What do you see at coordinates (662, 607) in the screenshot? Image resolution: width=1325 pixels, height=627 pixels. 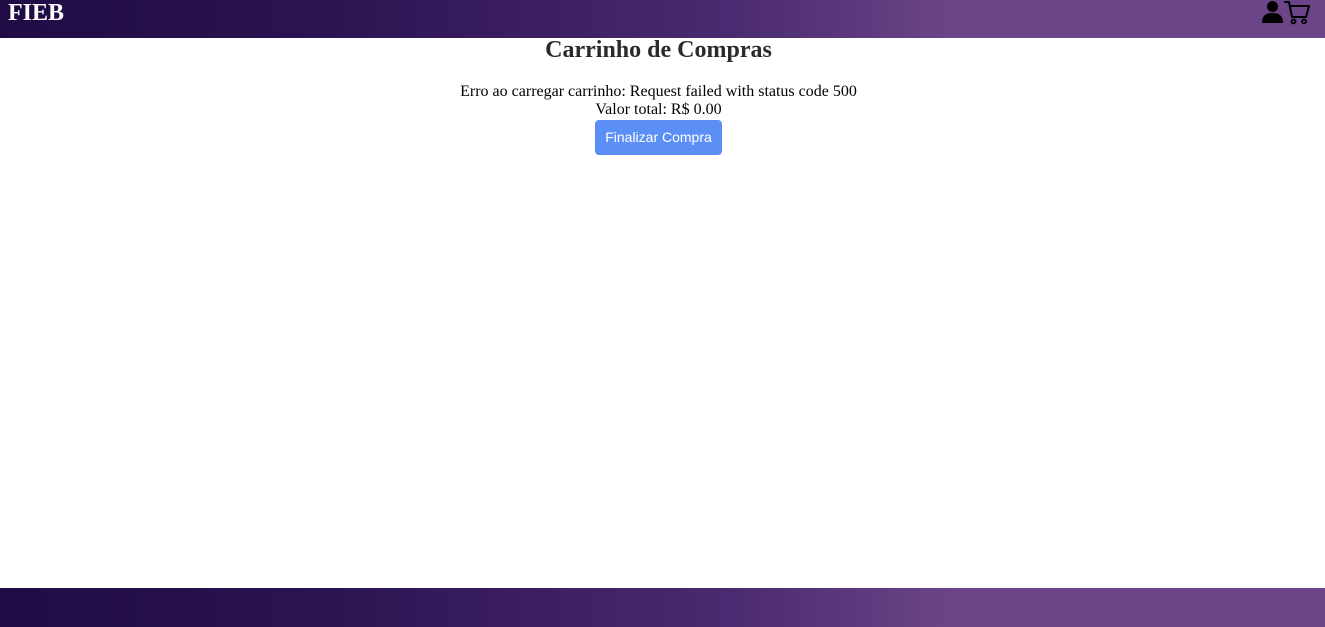 I see `footer-bar` at bounding box center [662, 607].